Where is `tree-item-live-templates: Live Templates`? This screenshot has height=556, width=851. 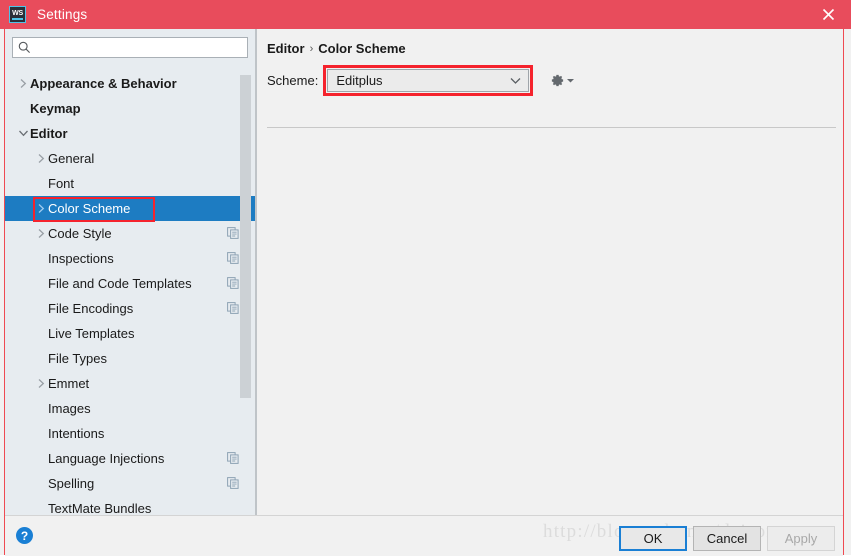 tree-item-live-templates: Live Templates is located at coordinates (130, 333).